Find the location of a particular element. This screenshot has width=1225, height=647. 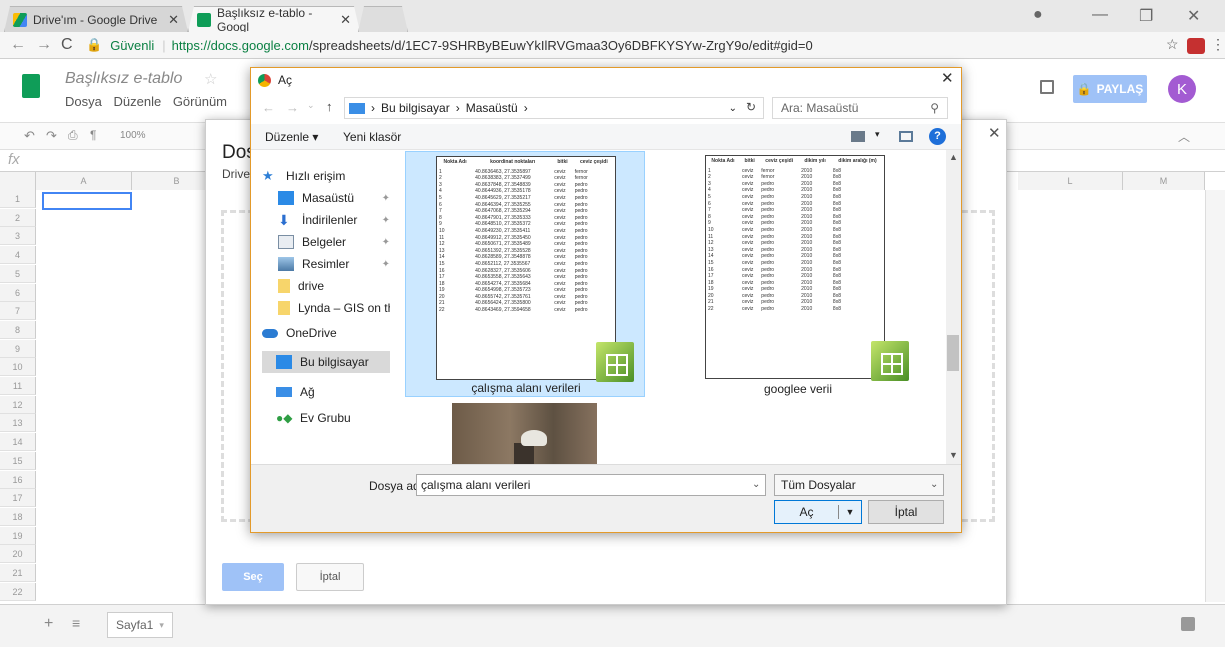

menu-edit: Düzenle is located at coordinates (137, 101).